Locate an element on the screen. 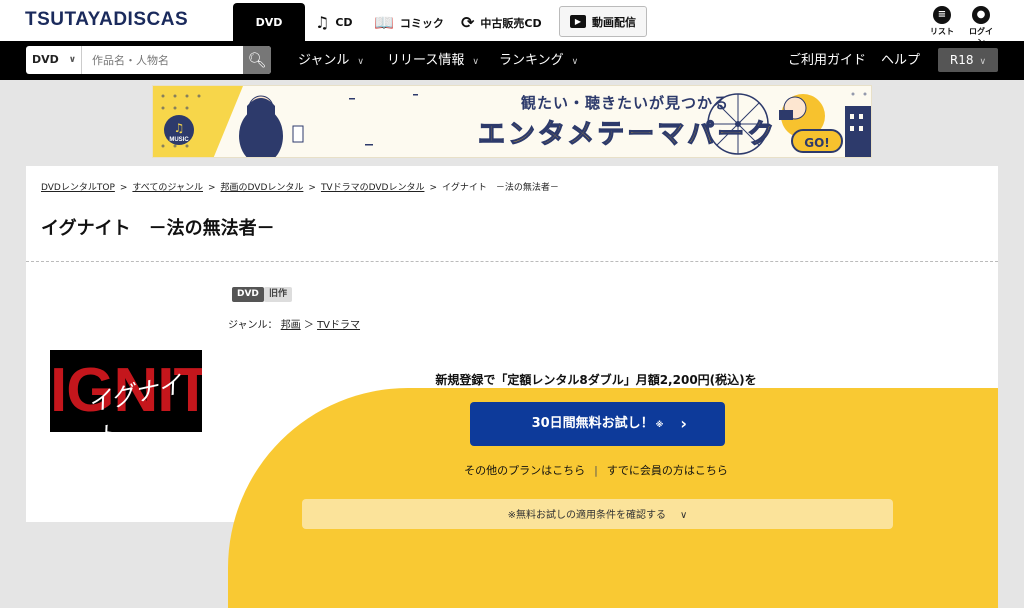  tab-dvd: DVD is located at coordinates (269, 22).